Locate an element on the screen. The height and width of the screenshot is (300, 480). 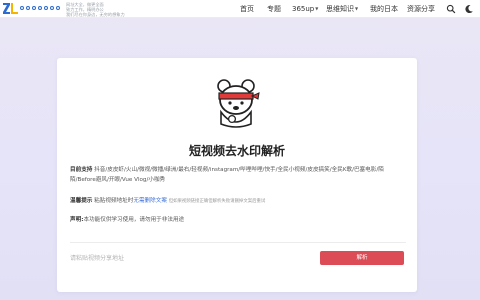
nav-thinking: 思维知识▼ is located at coordinates (342, 9).